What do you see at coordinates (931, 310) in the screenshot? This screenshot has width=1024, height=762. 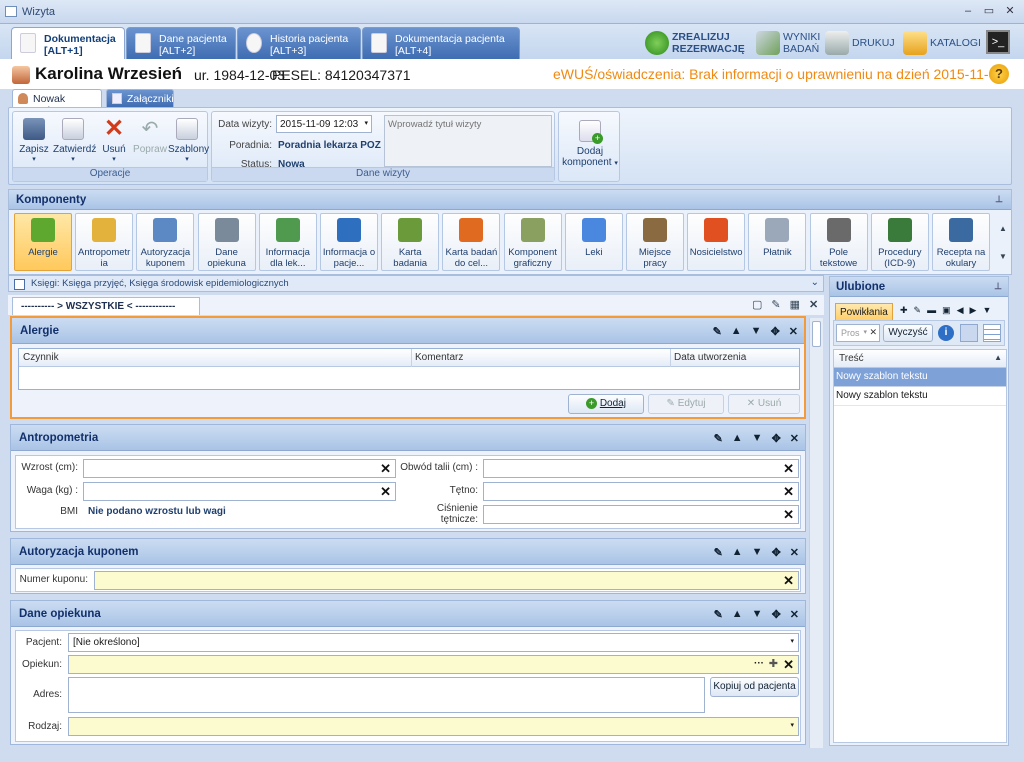 I see `remove-icon: ▬` at bounding box center [931, 310].